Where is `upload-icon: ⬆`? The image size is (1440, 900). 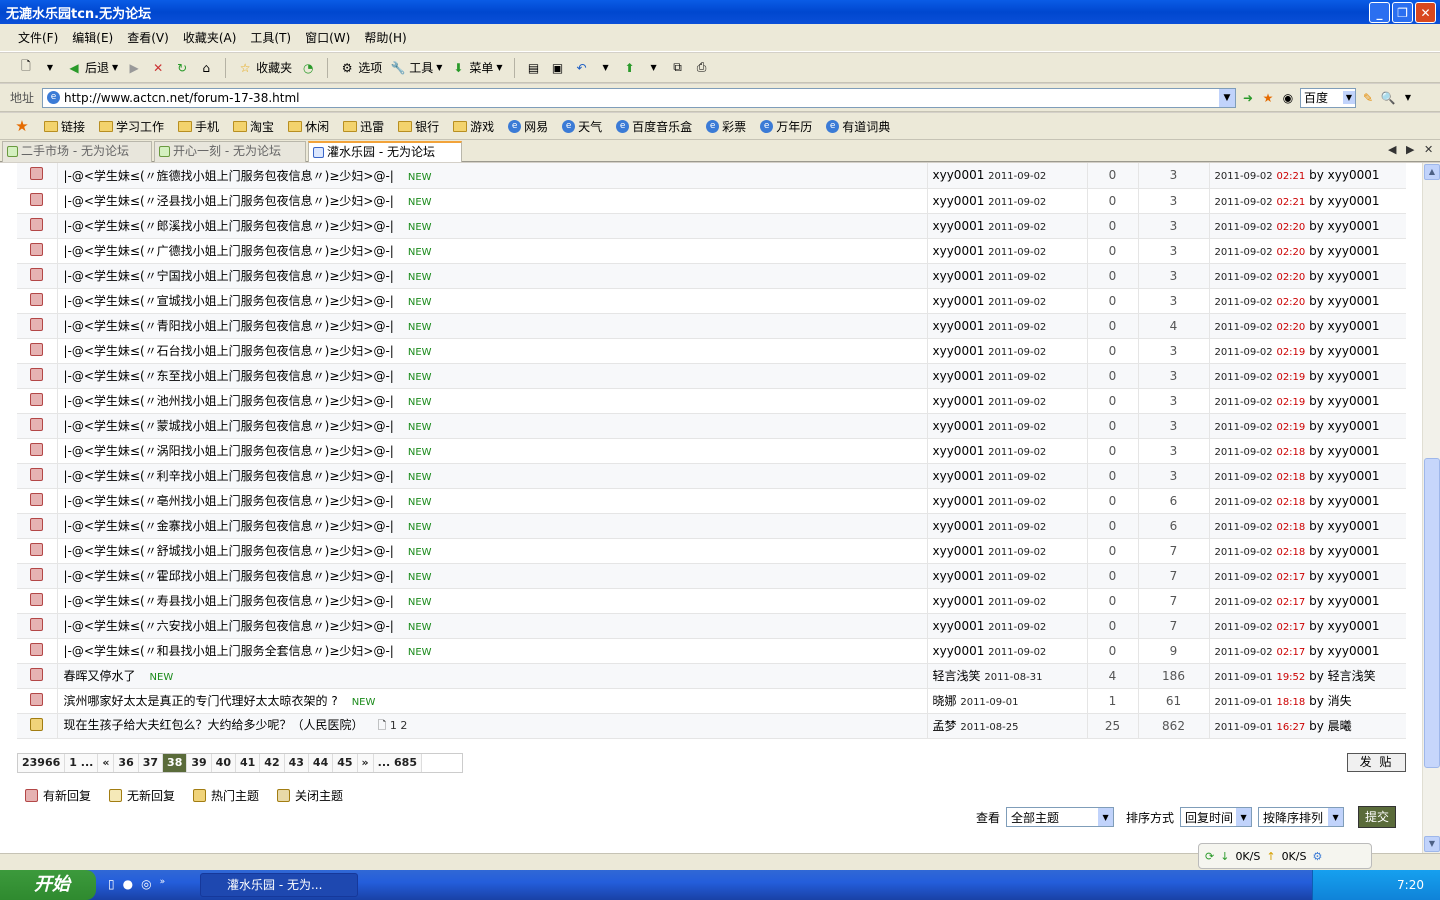
upload-icon: ⬆ is located at coordinates (630, 68).